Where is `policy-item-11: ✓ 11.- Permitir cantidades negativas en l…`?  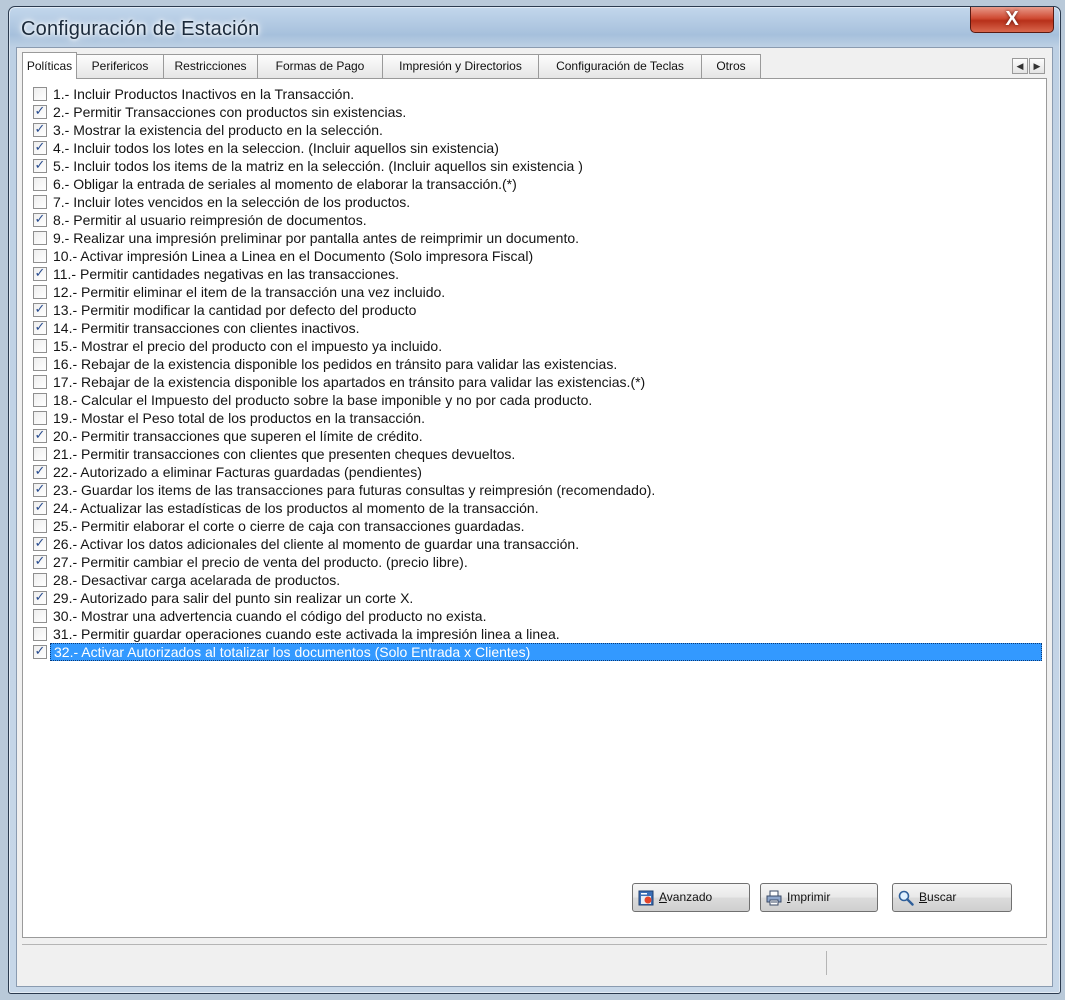 policy-item-11: ✓ 11.- Permitir cantidades negativas en l… is located at coordinates (537, 274).